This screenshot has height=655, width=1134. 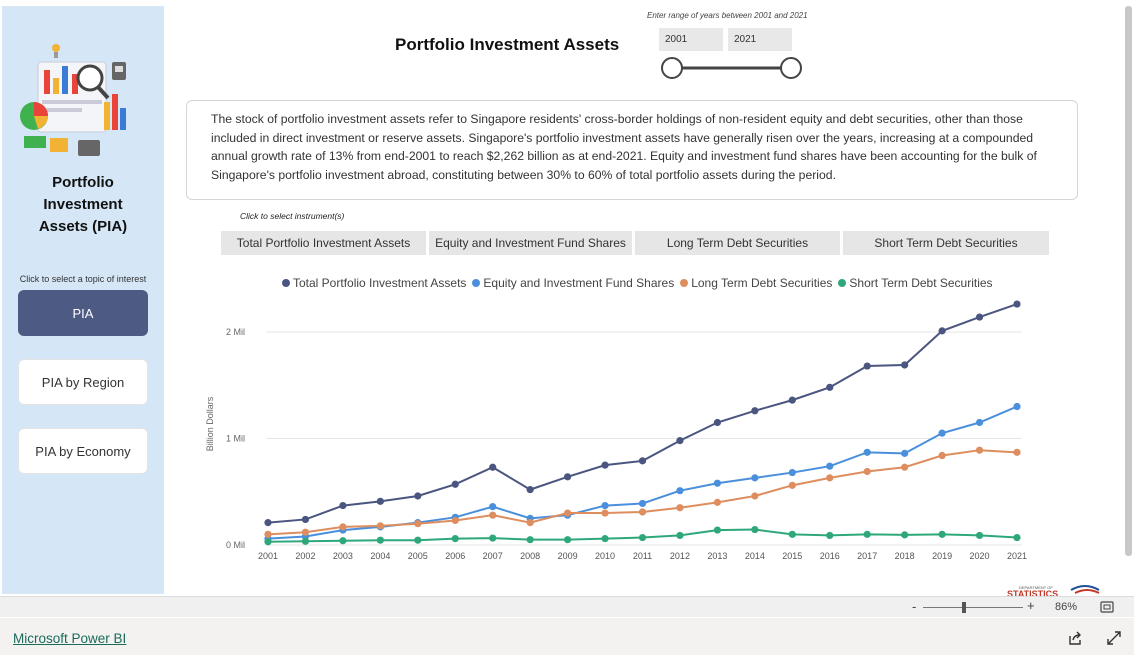 I want to click on zoom-in-button: +, so click(x=1031, y=605).